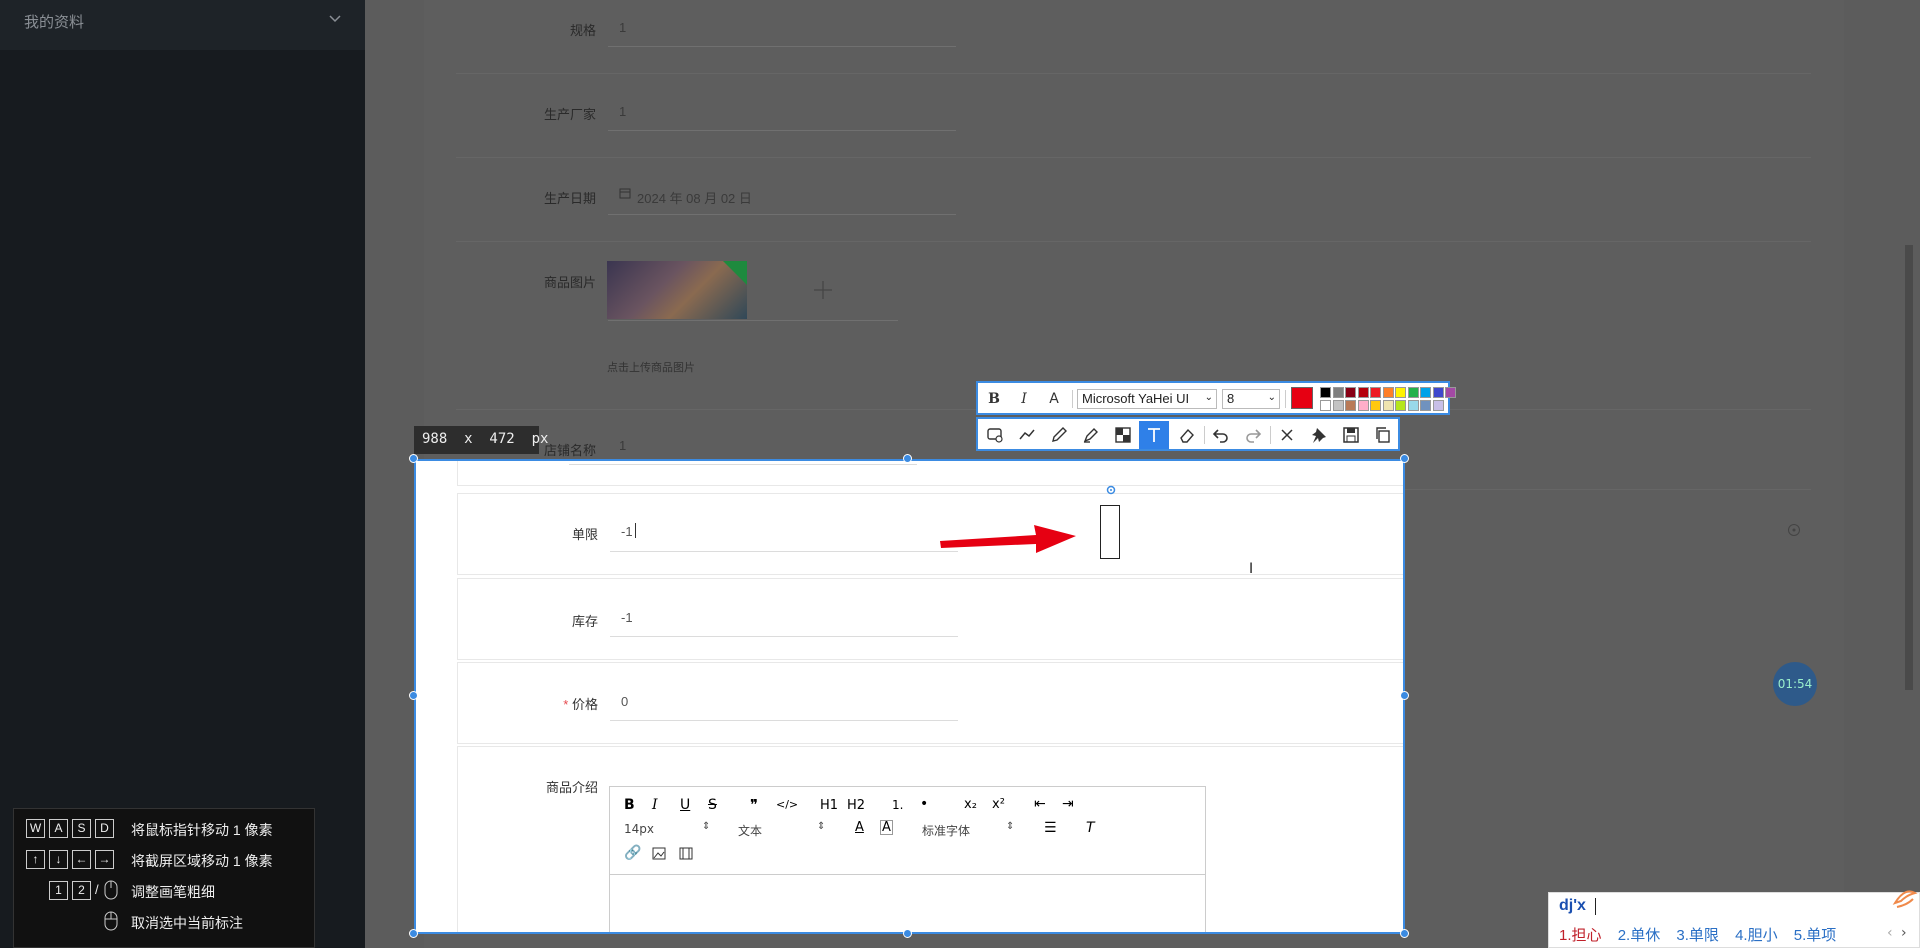  What do you see at coordinates (750, 830) in the screenshot?
I see `block-type-select: 文本` at bounding box center [750, 830].